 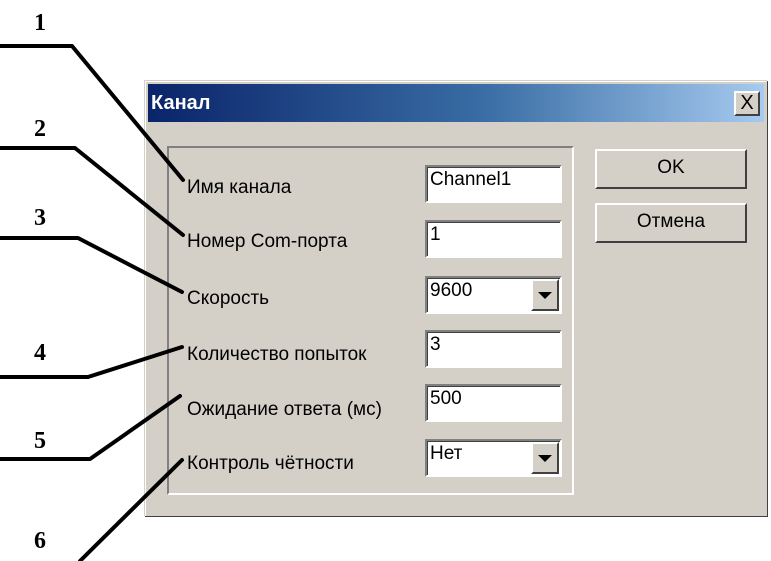 I want to click on callout-number-1: 1, so click(x=40, y=23).